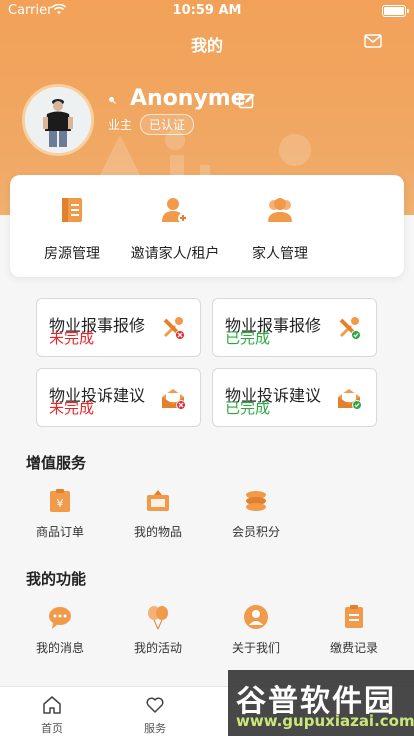 The width and height of the screenshot is (414, 736). I want to click on grid-item-label: 我的消息, so click(59, 648).